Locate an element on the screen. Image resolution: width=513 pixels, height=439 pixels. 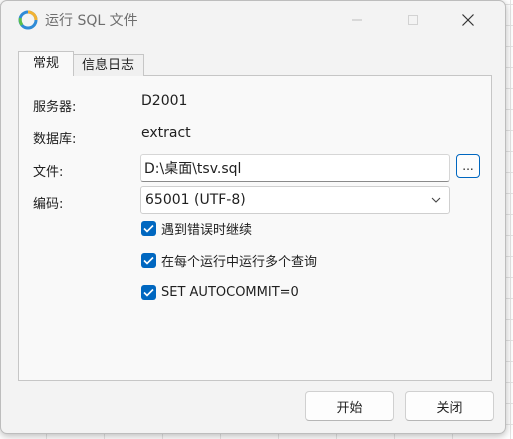
maximize-button is located at coordinates (413, 20).